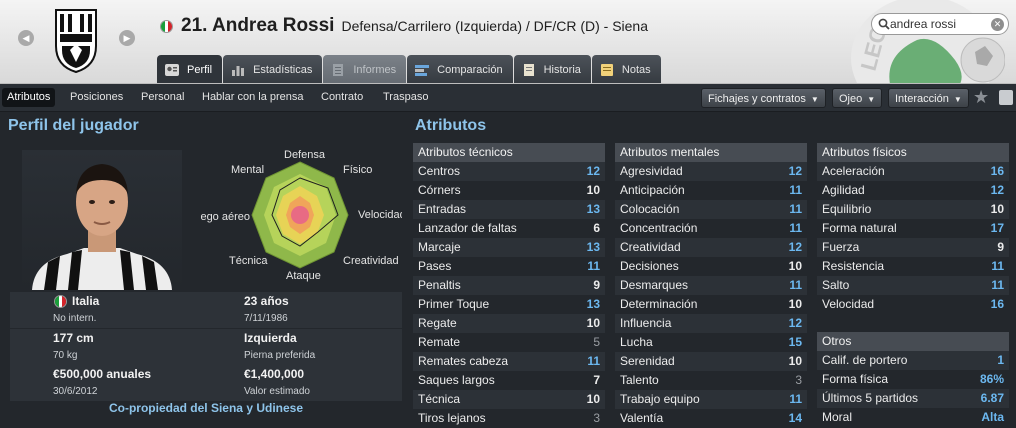 This screenshot has height=428, width=1016. Describe the element at coordinates (981, 97) in the screenshot. I see `star-icon: ★` at that location.